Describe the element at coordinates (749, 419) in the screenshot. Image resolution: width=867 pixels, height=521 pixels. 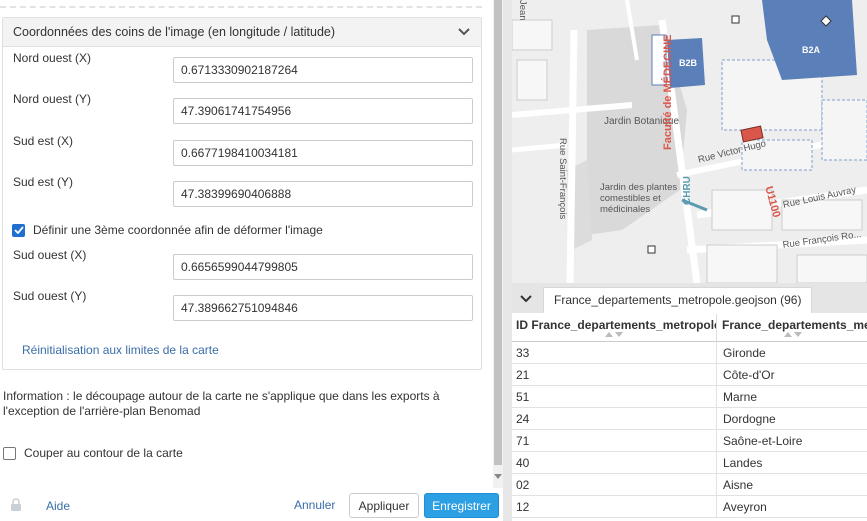
I see `cell-name: Dordogne` at that location.